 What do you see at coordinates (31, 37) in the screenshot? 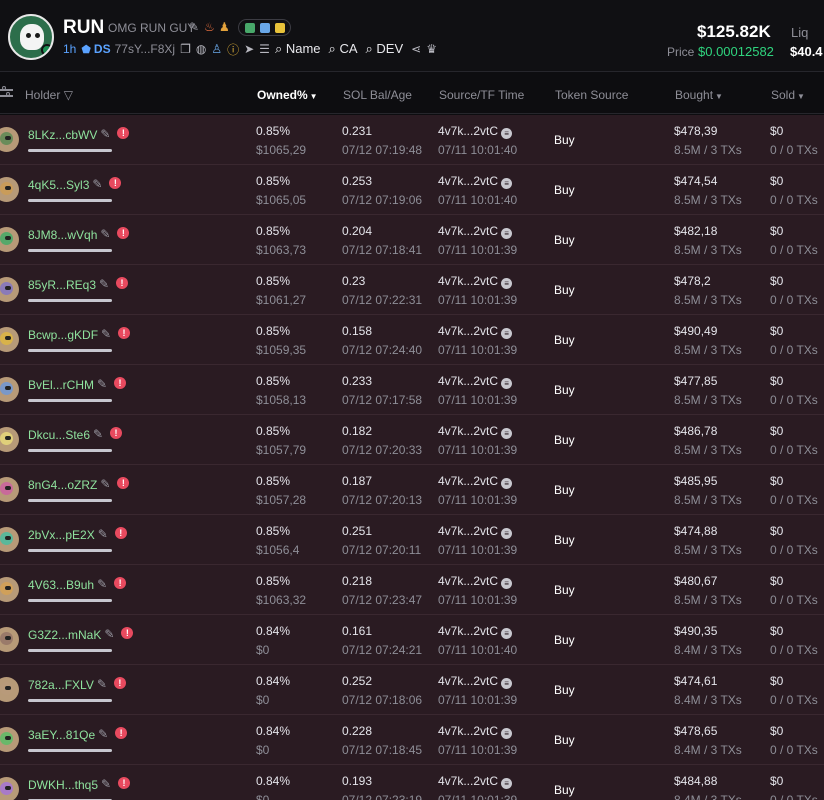
I see `token-logo` at bounding box center [31, 37].